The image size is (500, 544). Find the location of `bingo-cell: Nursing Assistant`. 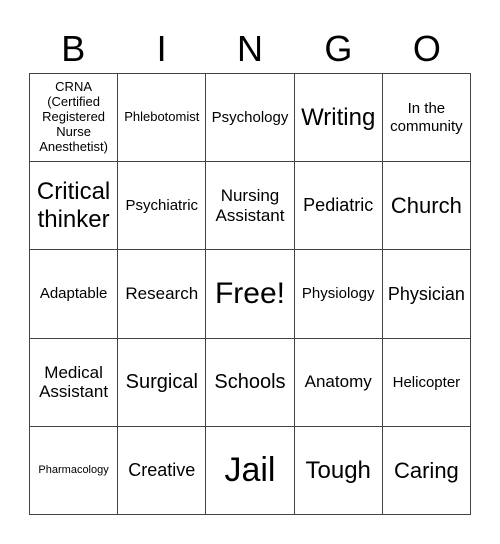

bingo-cell: Nursing Assistant is located at coordinates (250, 206).